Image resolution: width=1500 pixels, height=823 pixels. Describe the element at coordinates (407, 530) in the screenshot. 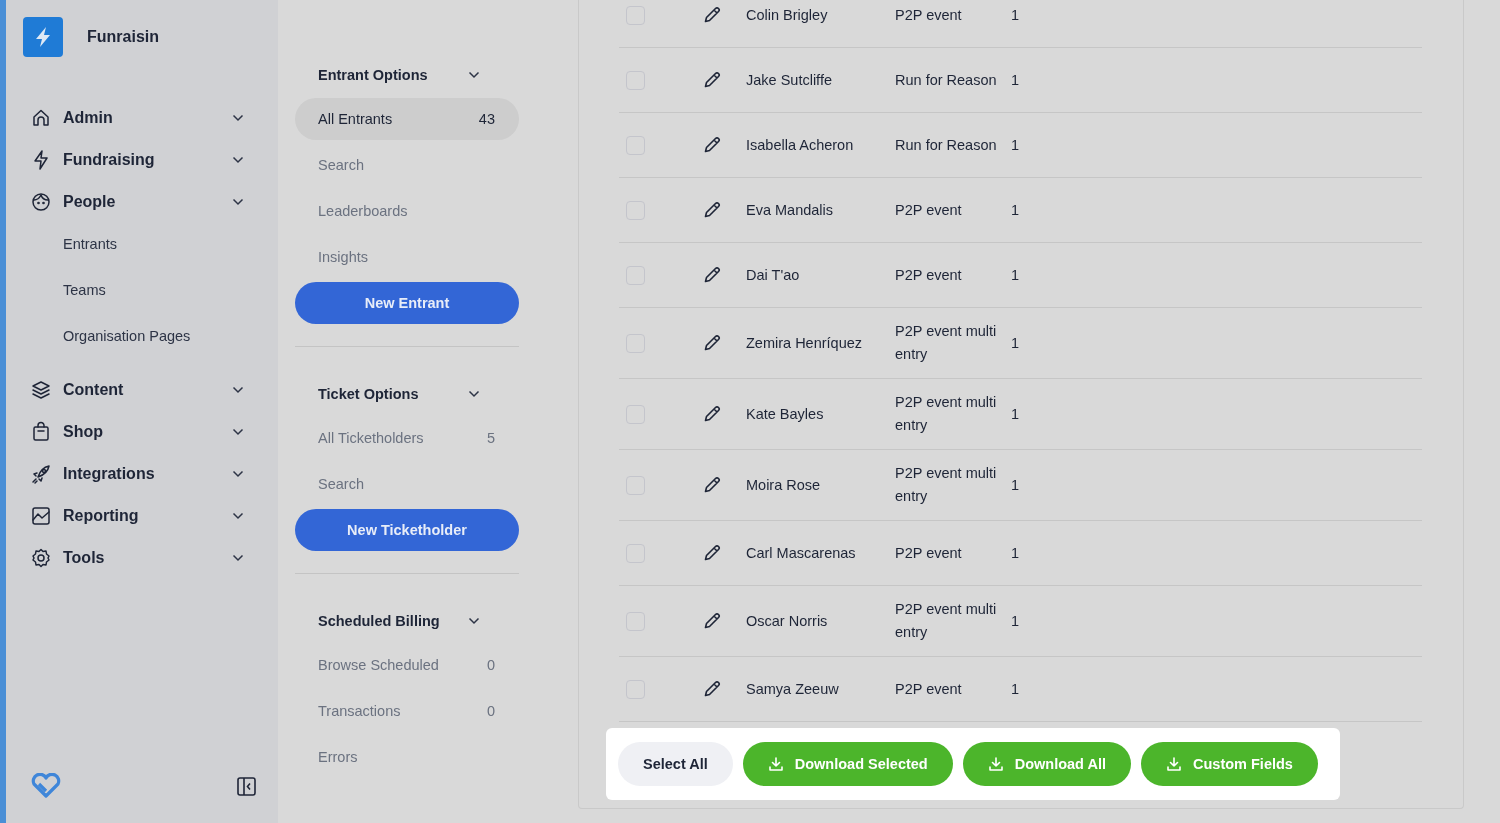

I see `new-button: New Ticketholder` at that location.